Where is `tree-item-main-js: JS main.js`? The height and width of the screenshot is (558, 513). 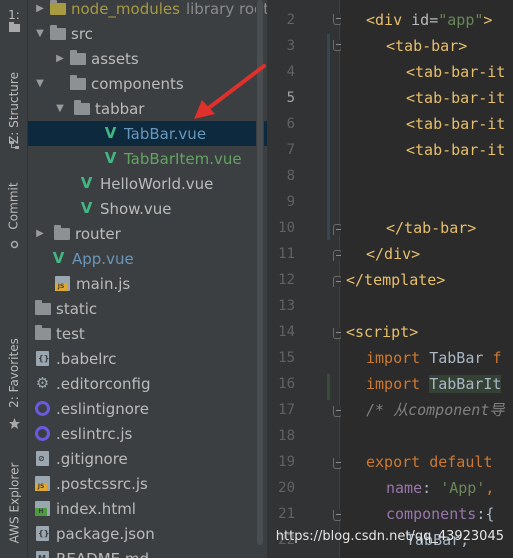 tree-item-main-js: JS main.js is located at coordinates (147, 283).